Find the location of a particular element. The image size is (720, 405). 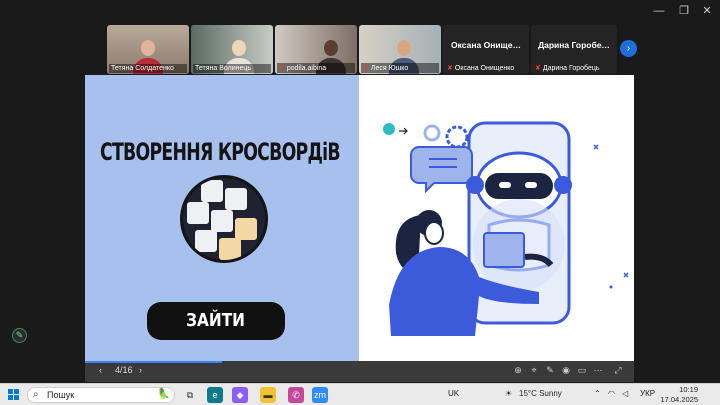

copilot-icon: ◆ is located at coordinates (240, 395).